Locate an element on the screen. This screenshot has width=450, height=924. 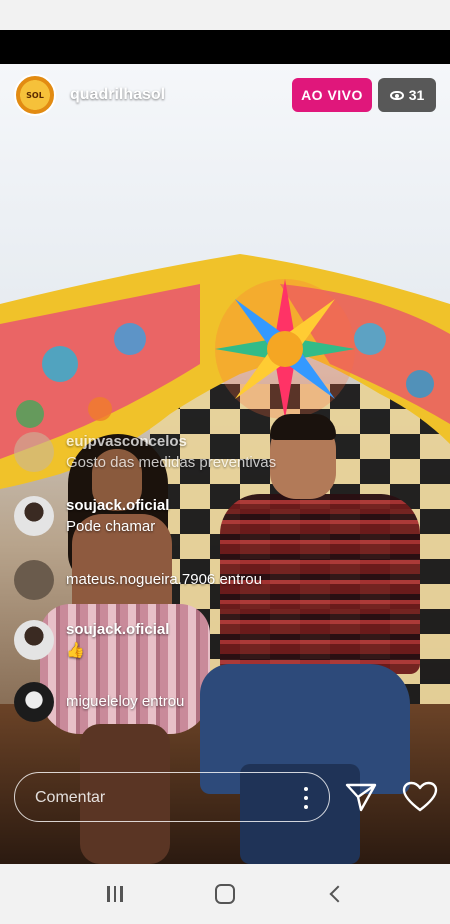
live-badge: AO VIVO is located at coordinates (332, 95).